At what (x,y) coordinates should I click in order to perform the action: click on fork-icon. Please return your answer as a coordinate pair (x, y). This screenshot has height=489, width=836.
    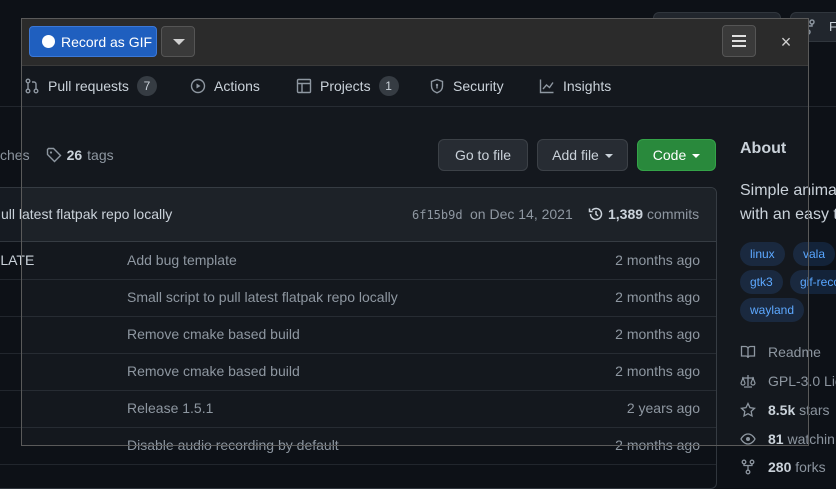
    Looking at the image, I should click on (748, 467).